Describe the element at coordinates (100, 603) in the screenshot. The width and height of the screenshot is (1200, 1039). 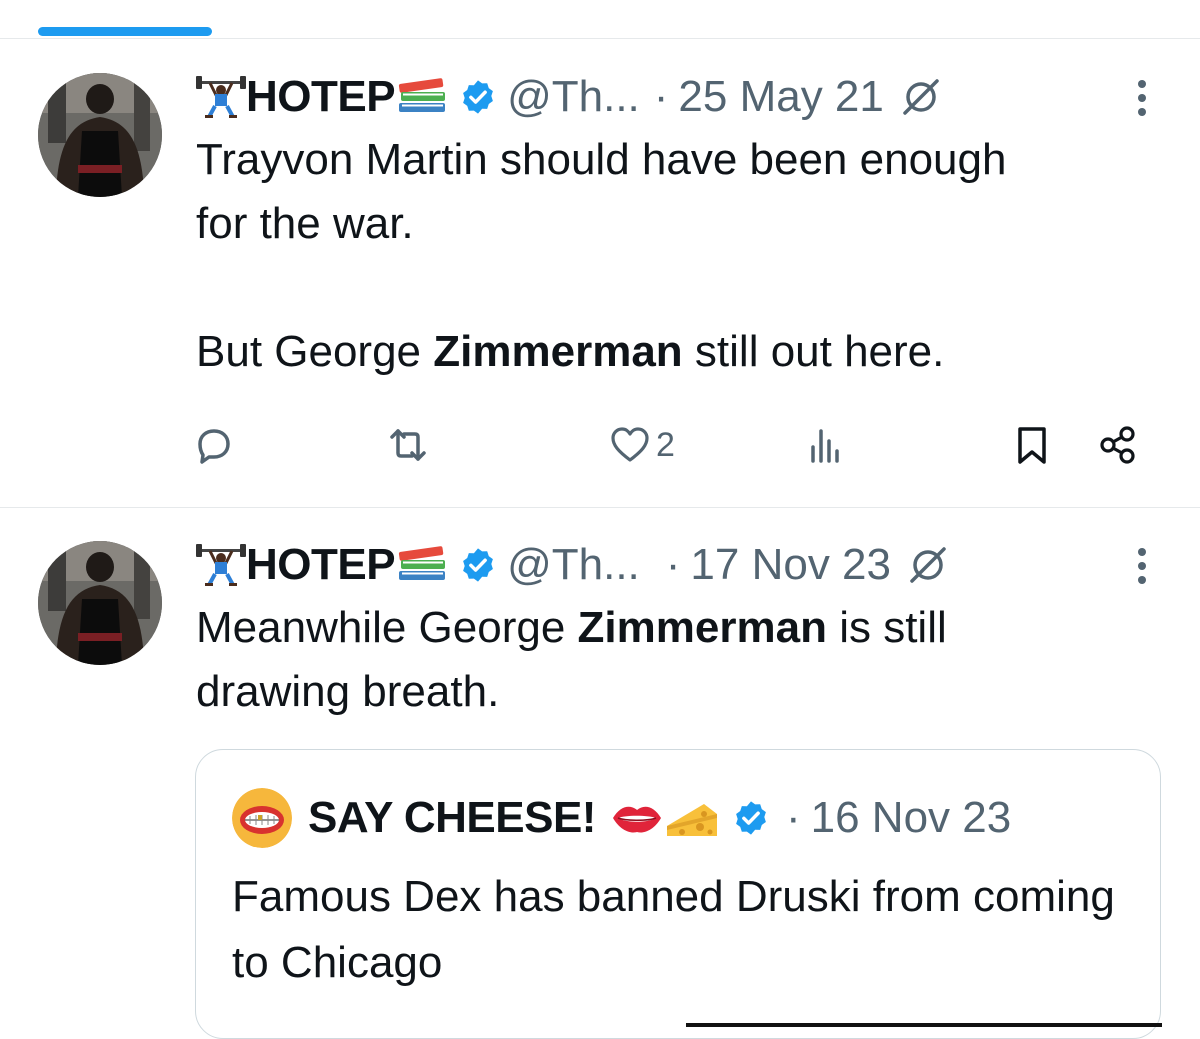
I see `avatar` at that location.